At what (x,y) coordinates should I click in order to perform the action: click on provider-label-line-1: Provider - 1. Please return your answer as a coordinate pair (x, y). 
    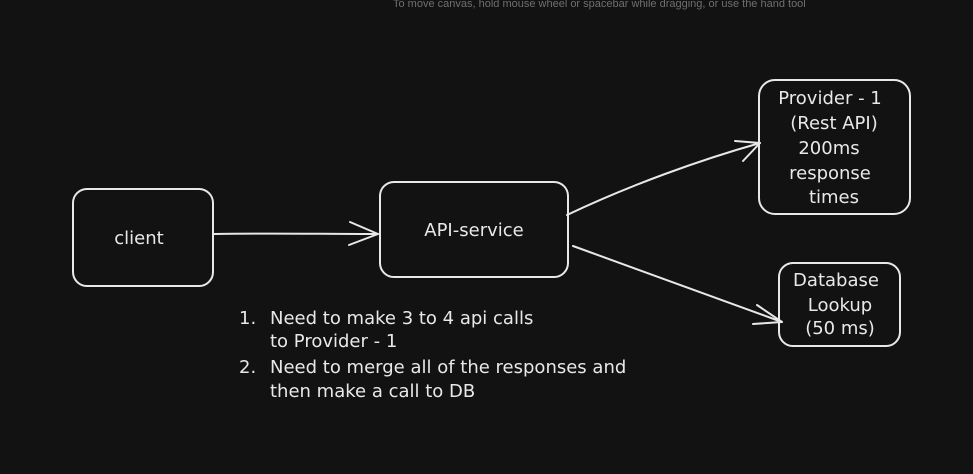
    Looking at the image, I should click on (830, 98).